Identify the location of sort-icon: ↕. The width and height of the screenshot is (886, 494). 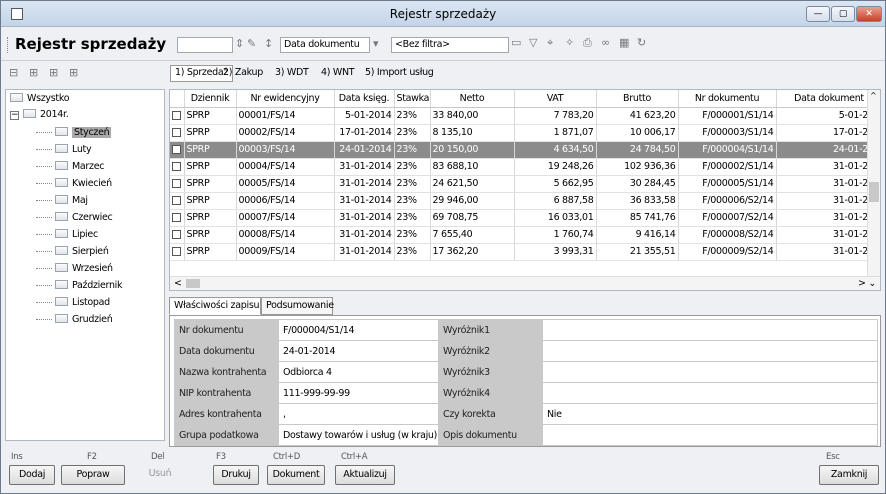
(268, 43).